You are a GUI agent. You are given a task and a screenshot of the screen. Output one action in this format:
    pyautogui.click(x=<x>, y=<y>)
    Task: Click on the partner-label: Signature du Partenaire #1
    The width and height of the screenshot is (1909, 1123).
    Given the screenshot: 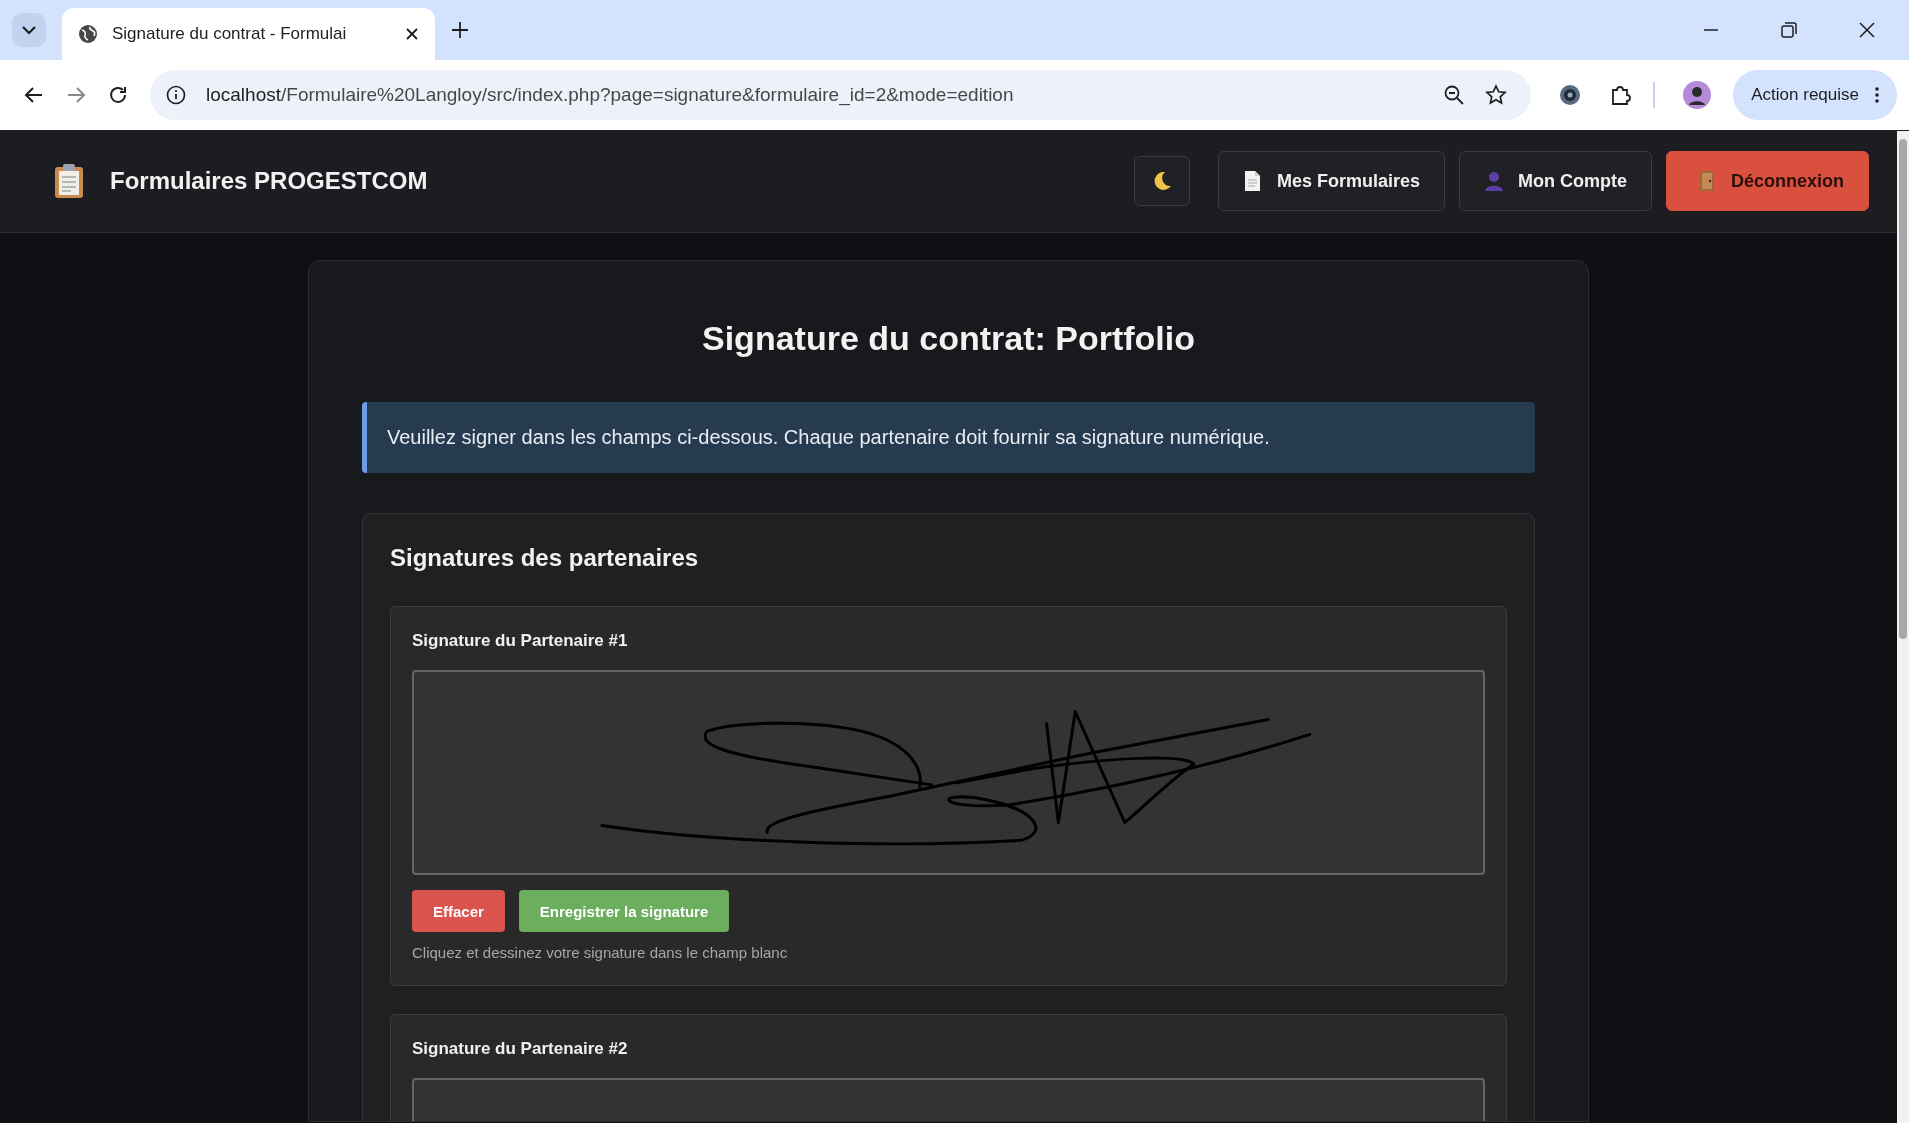 What is the action you would take?
    pyautogui.click(x=520, y=641)
    